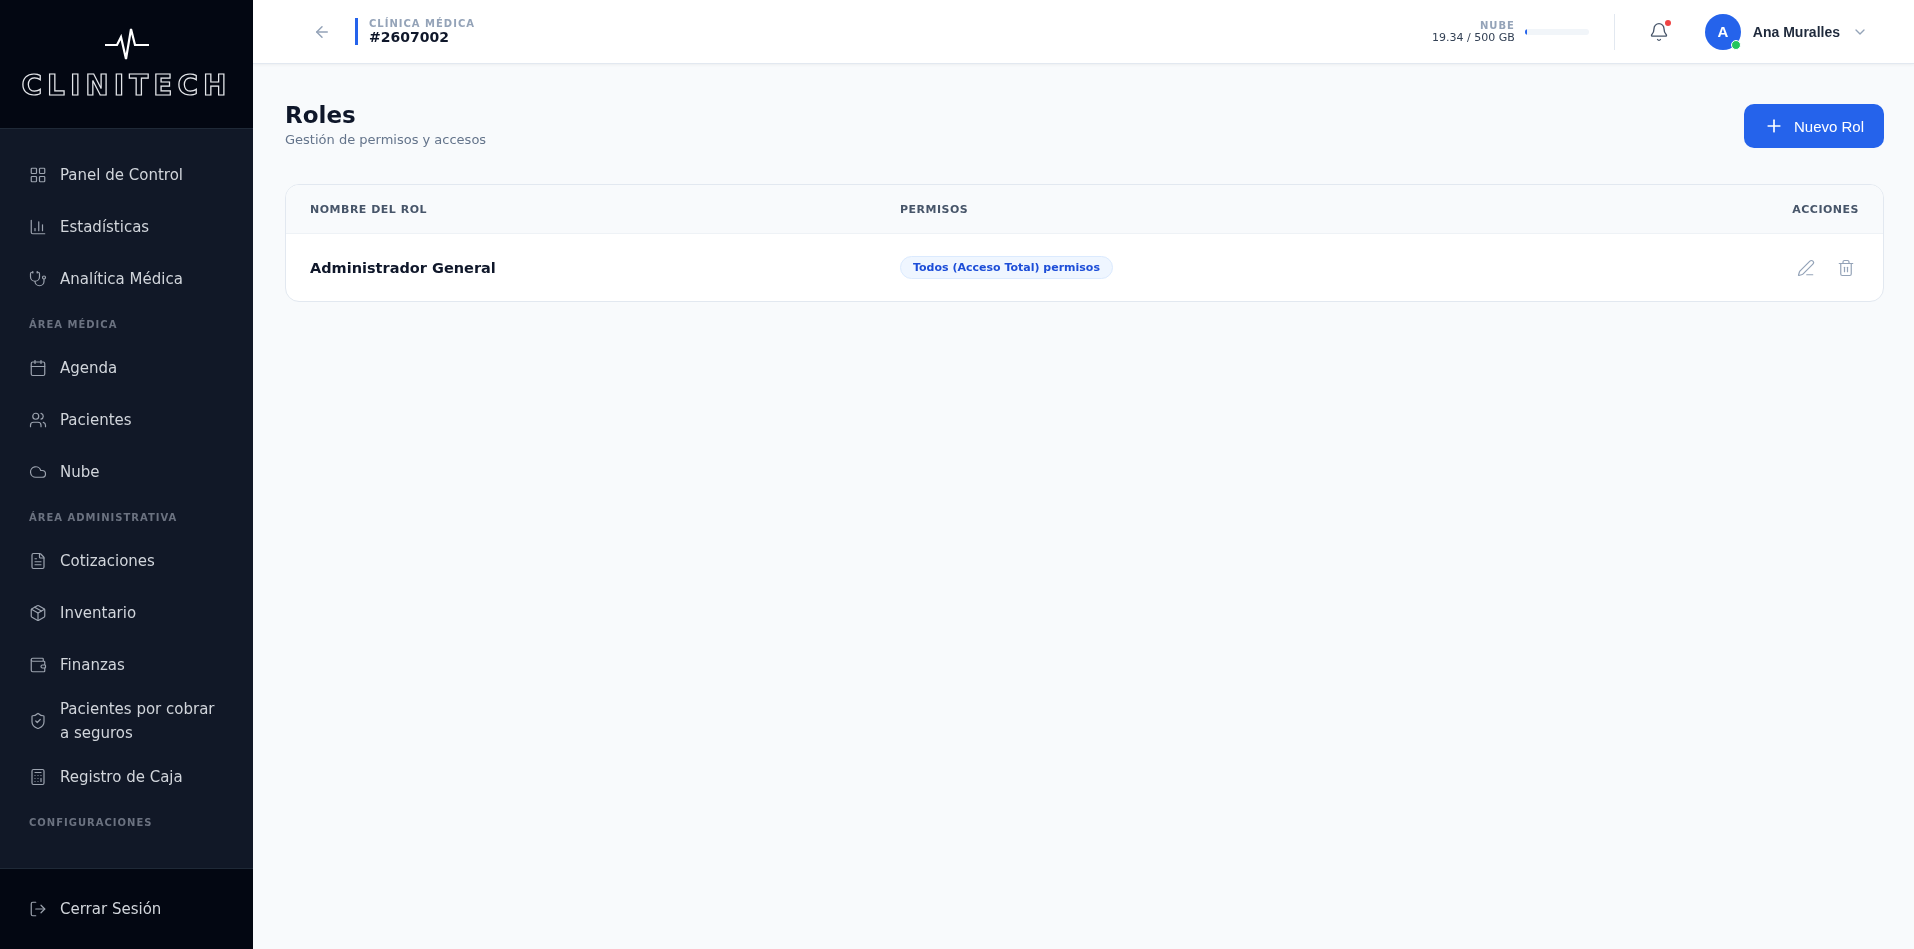 The width and height of the screenshot is (1914, 949). I want to click on nav-item: Inventario, so click(126, 613).